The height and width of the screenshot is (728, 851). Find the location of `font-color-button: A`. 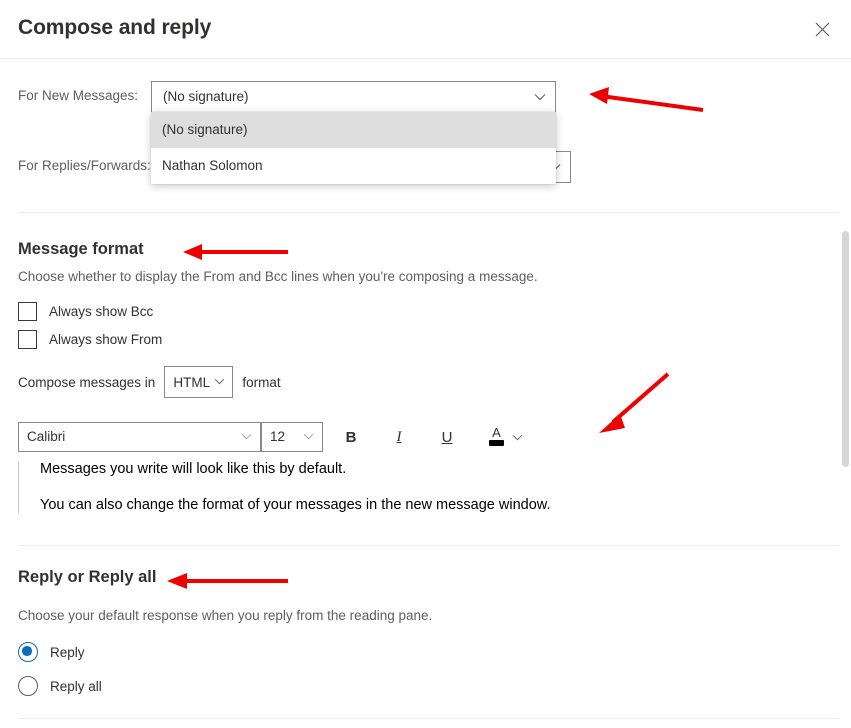

font-color-button: A is located at coordinates (505, 437).